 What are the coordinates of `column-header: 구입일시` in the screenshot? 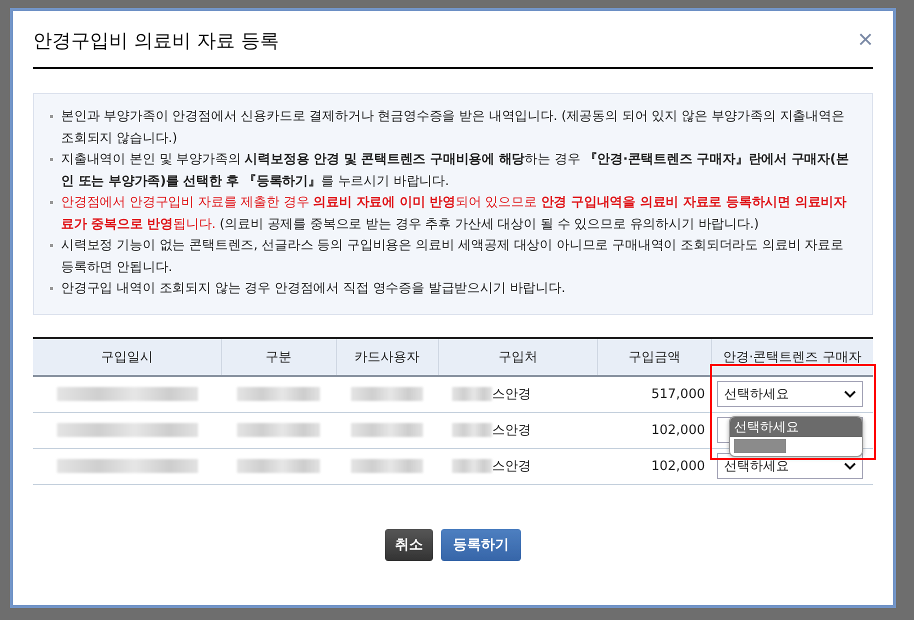 It's located at (127, 357).